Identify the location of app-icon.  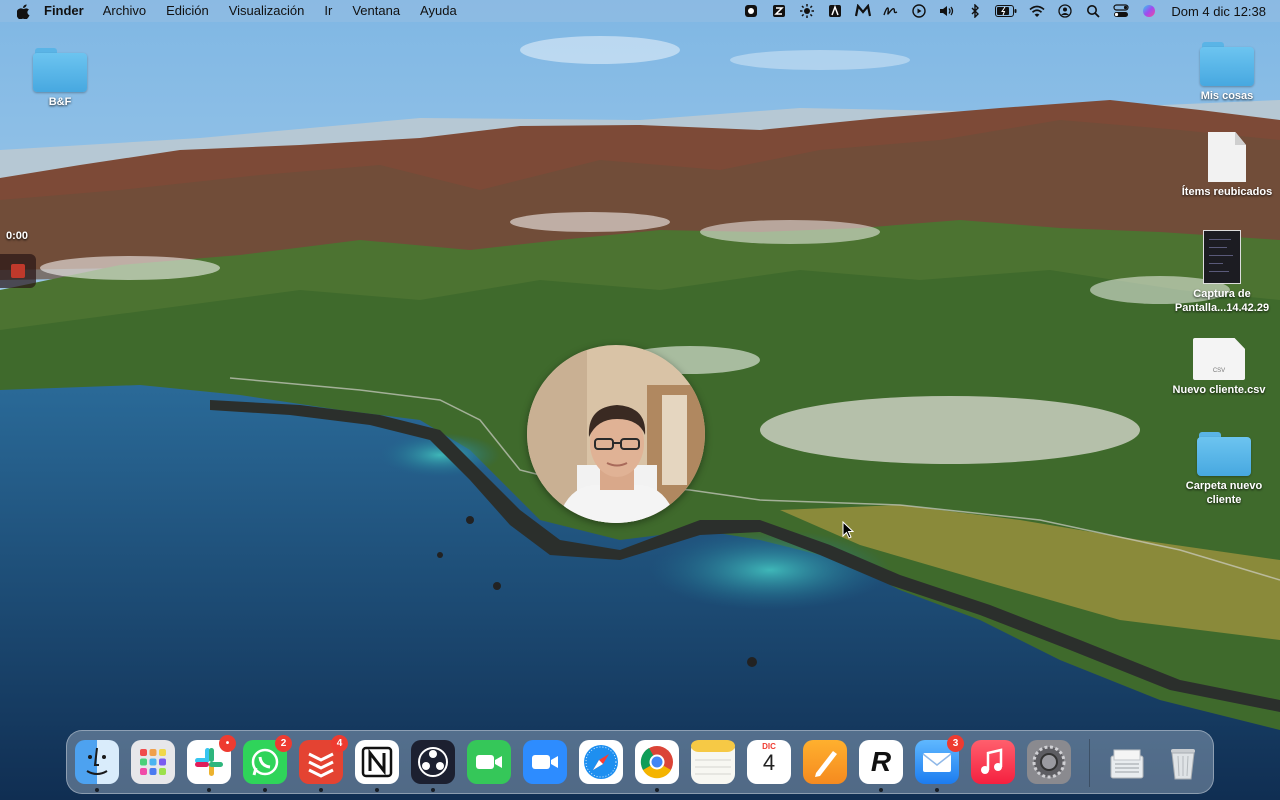
(779, 11).